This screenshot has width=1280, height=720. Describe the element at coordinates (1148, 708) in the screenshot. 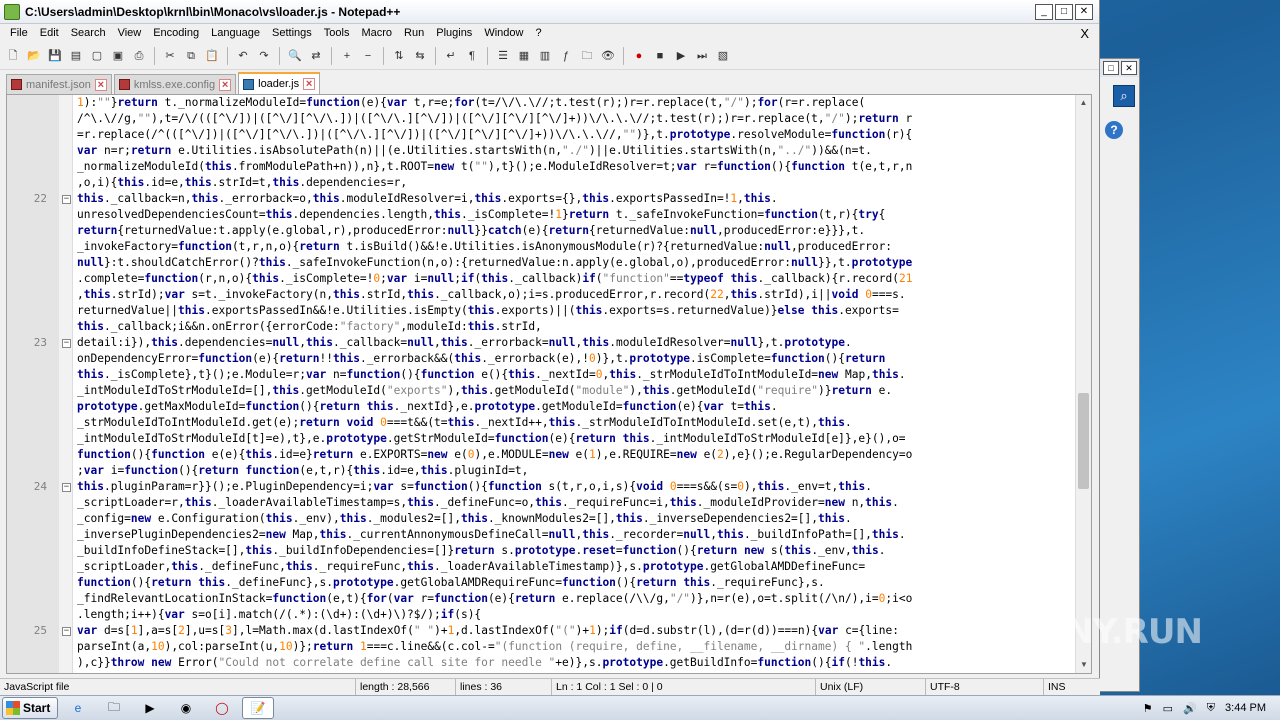

I see `flag-tray-icon: ⚑` at that location.